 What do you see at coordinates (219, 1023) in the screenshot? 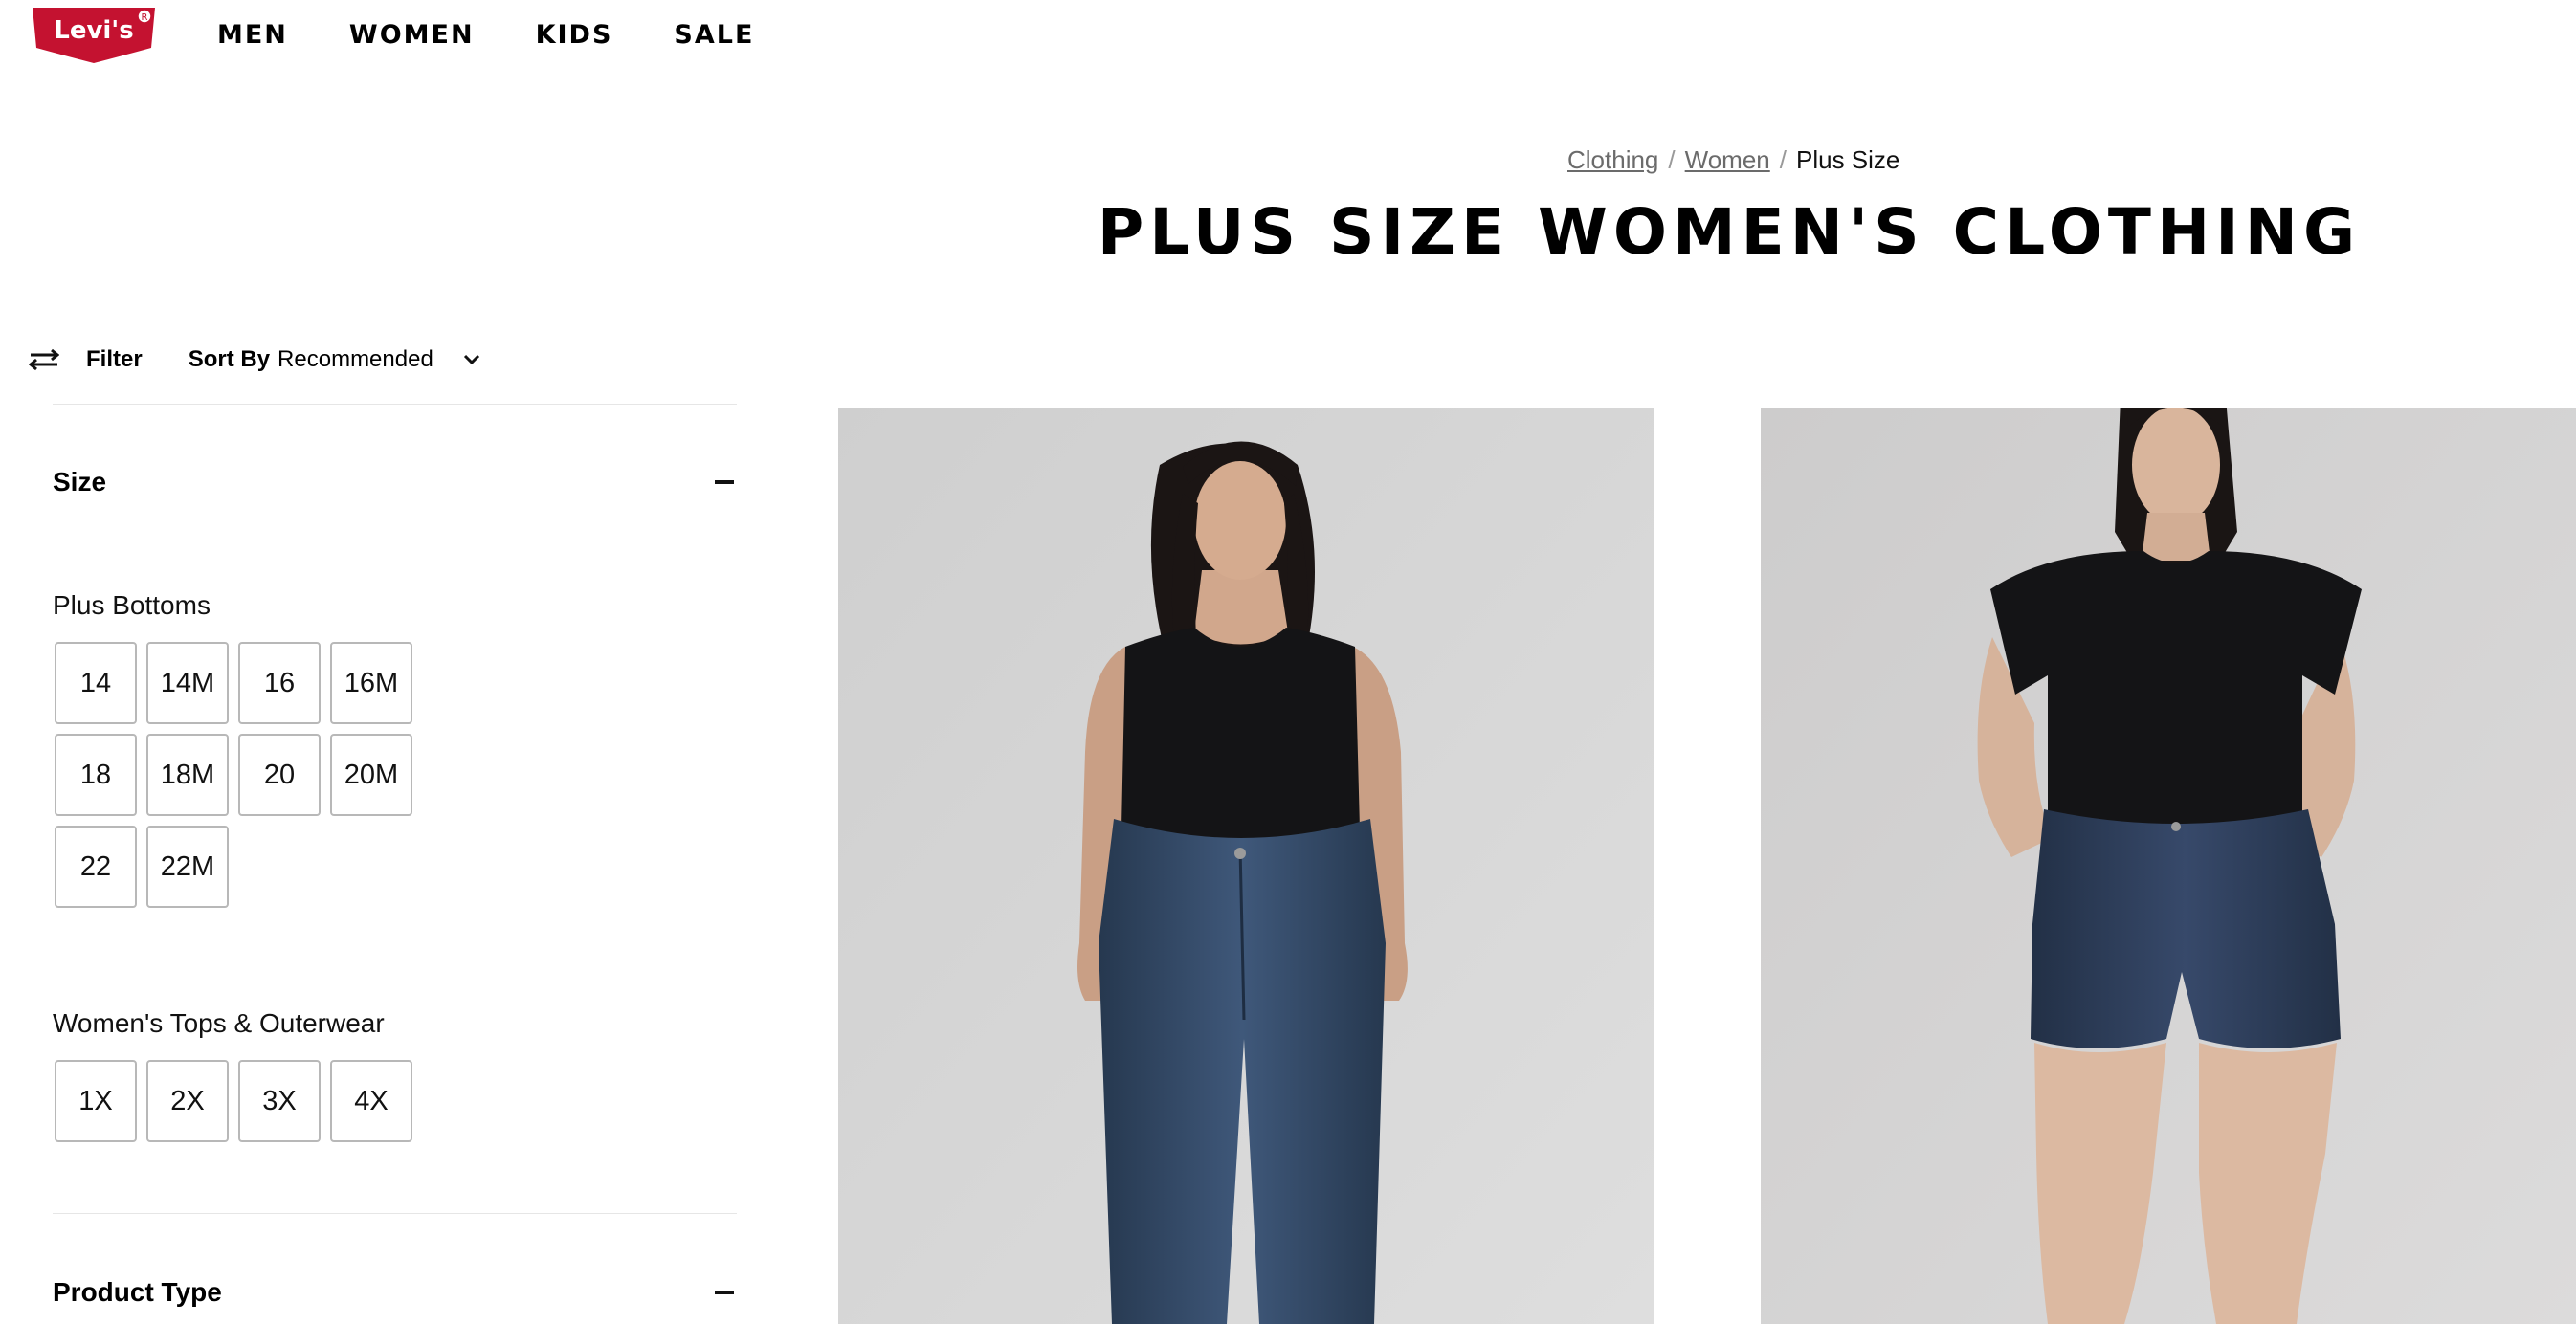
I see `tops-outerwear-heading: Women's Tops & Outerwear` at bounding box center [219, 1023].